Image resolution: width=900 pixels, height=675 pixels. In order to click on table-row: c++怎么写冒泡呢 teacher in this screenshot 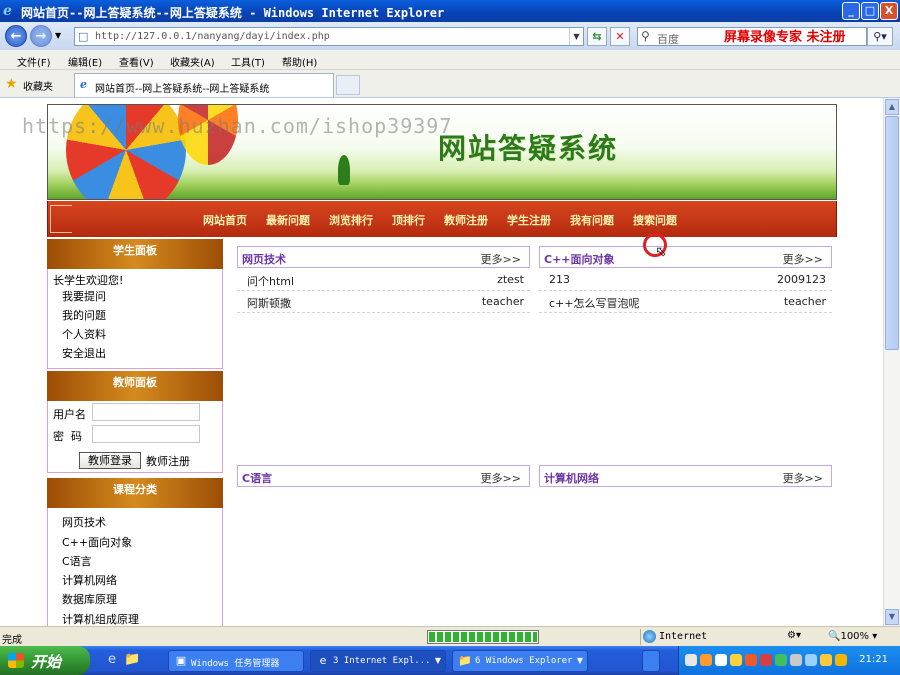, I will do `click(685, 302)`.